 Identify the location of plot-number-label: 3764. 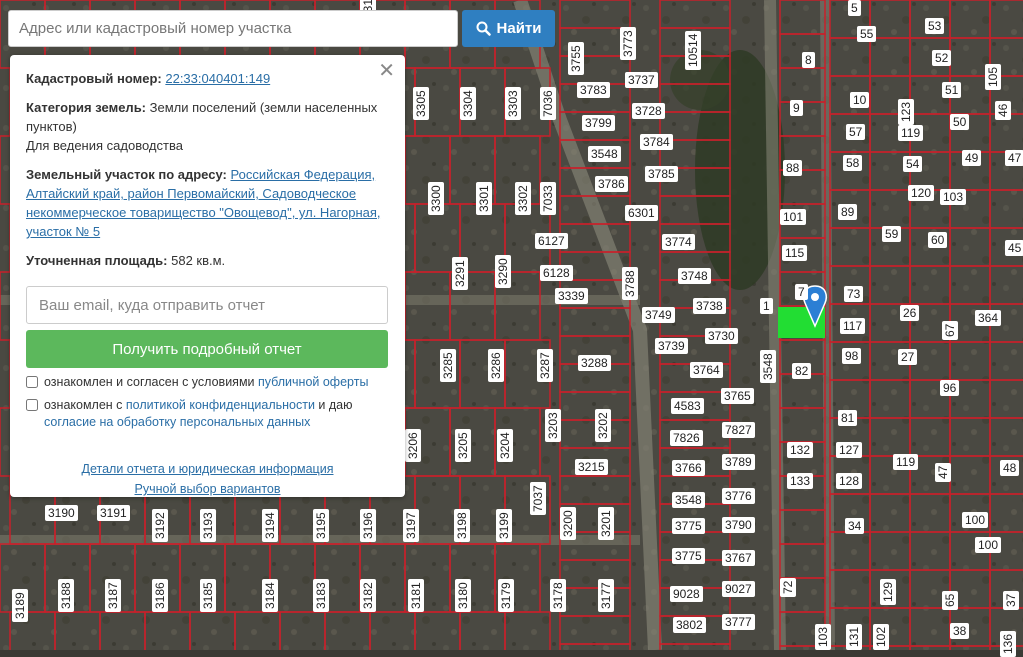
(706, 370).